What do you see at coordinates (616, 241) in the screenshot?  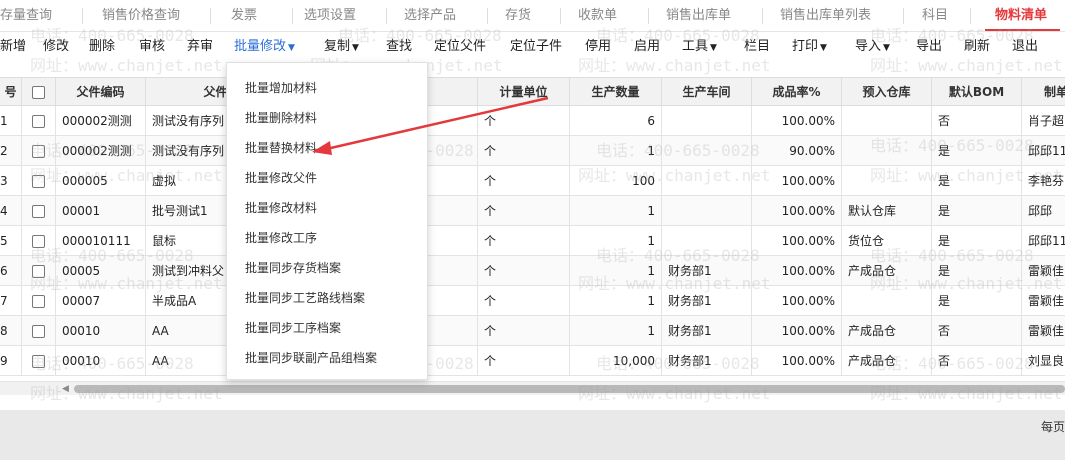 I see `cell-qty: 1` at bounding box center [616, 241].